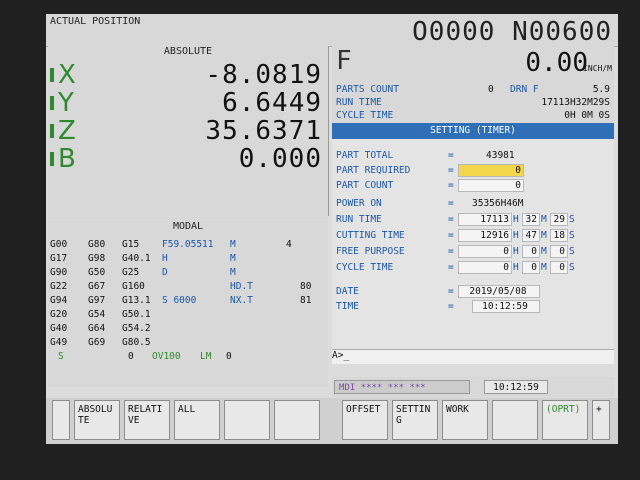 The height and width of the screenshot is (480, 640). Describe the element at coordinates (306, 300) in the screenshot. I see `modal-code: 81` at that location.